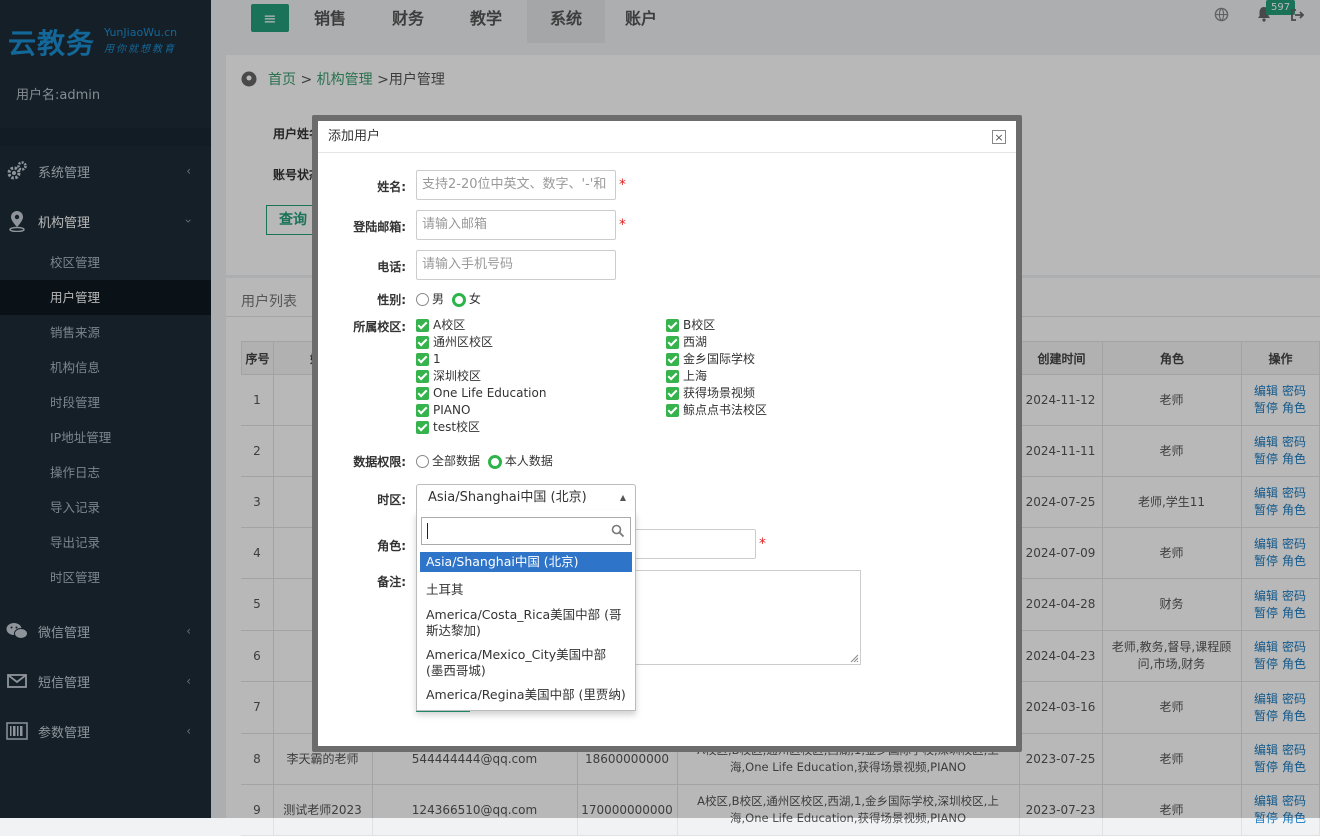 The image size is (1320, 836). Describe the element at coordinates (456, 461) in the screenshot. I see `data-all-label: 全部数据` at that location.